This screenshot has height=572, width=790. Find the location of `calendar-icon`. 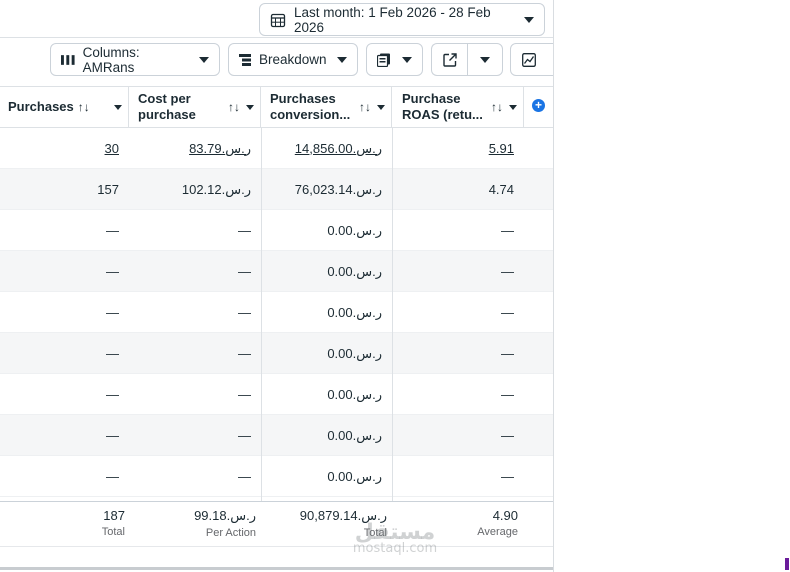

calendar-icon is located at coordinates (278, 20).